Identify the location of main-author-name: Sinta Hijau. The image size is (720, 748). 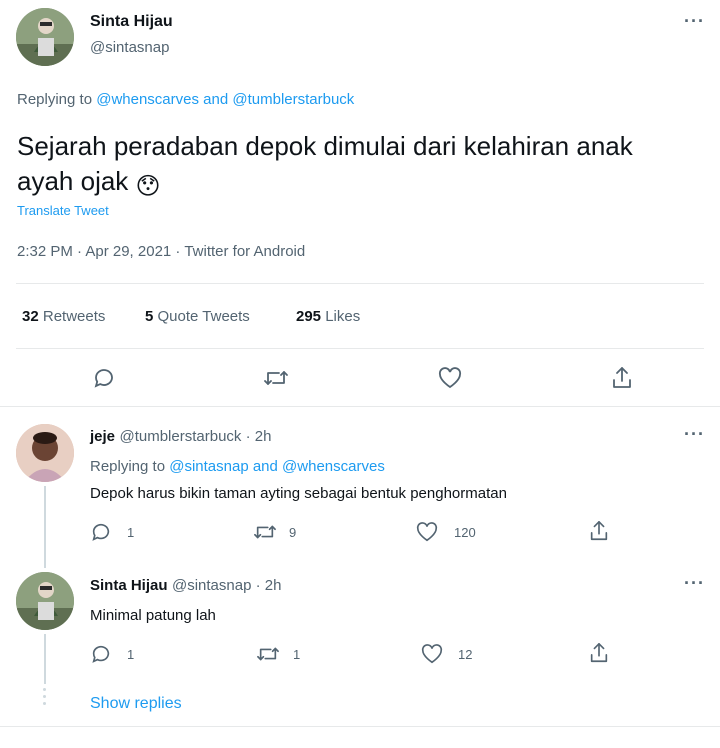
(131, 22).